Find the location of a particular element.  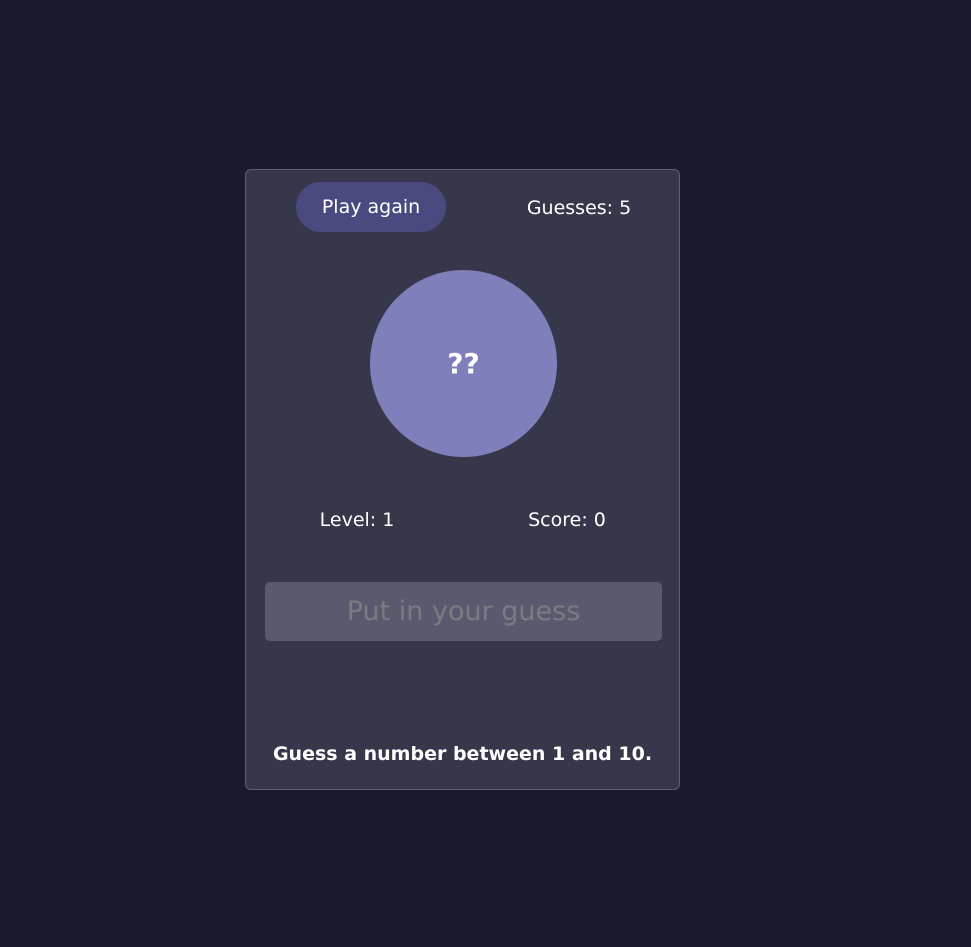

hidden-number: ?? is located at coordinates (463, 363).